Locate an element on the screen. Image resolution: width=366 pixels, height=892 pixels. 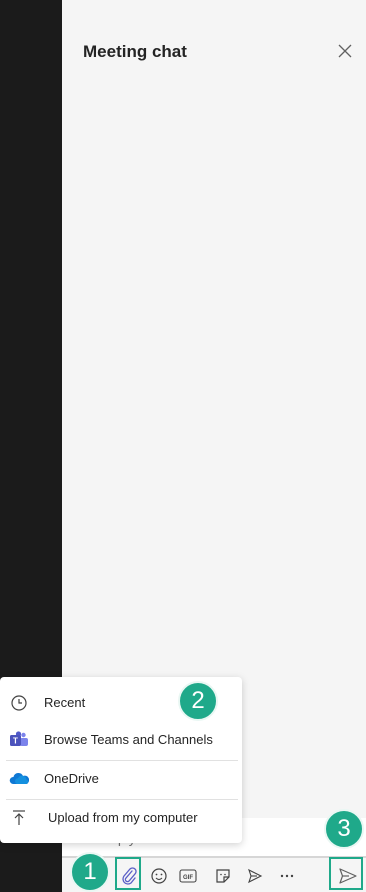
emoji-icon is located at coordinates (159, 876).